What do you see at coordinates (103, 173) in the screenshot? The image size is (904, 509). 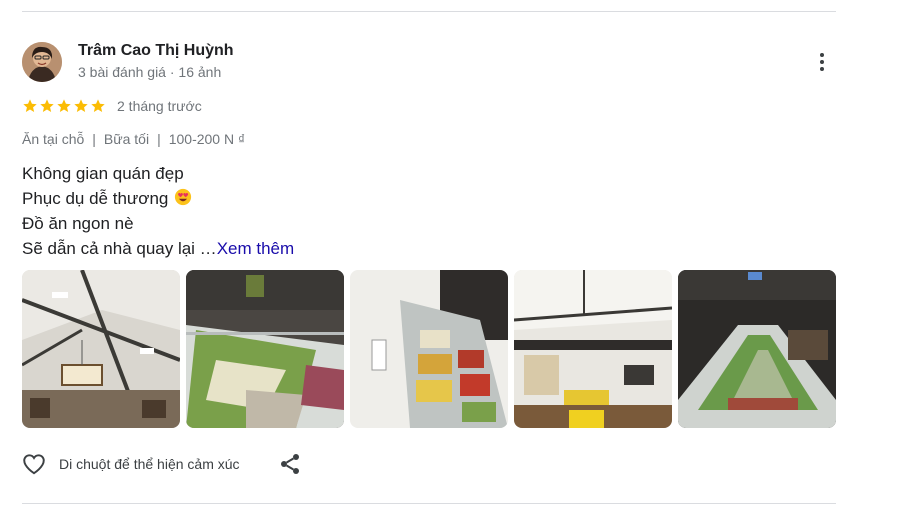 I see `review-line: Không gian quán đẹp` at bounding box center [103, 173].